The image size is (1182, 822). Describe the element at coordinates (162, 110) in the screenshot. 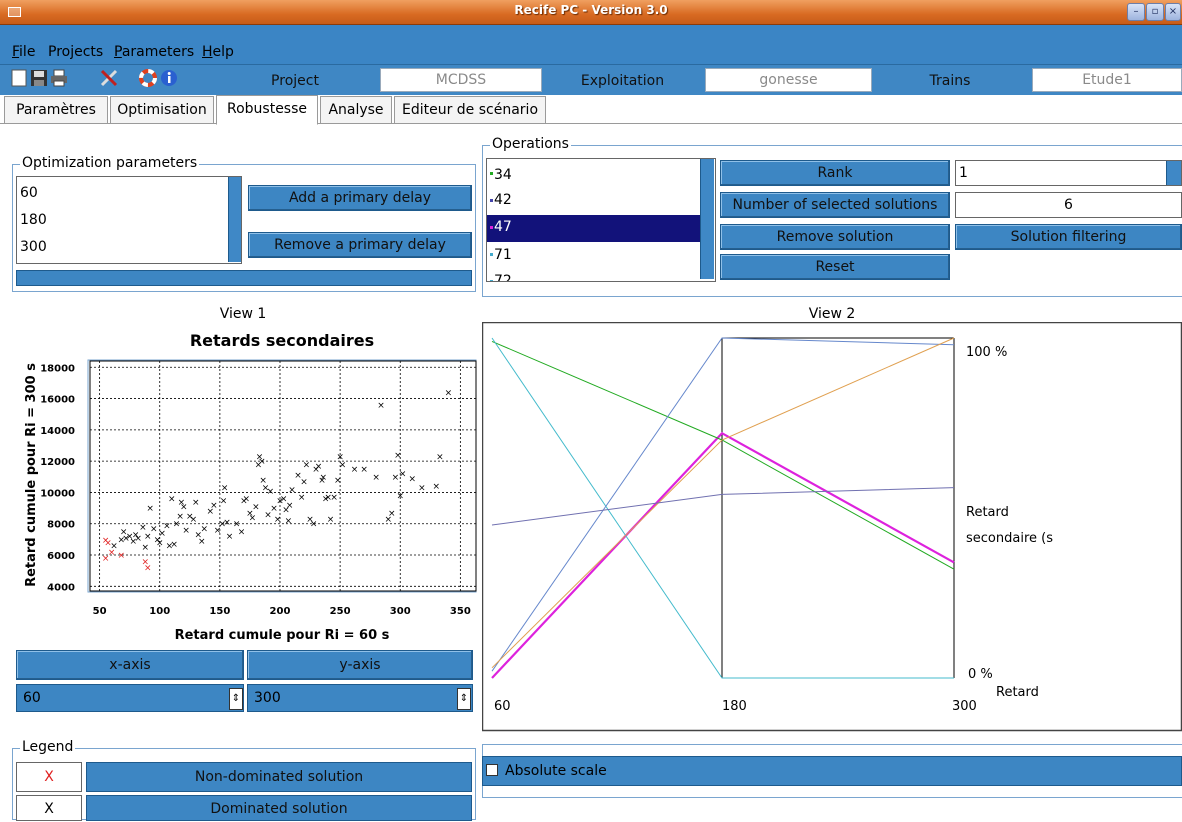

I see `tab-optimisation: Optimisation` at that location.